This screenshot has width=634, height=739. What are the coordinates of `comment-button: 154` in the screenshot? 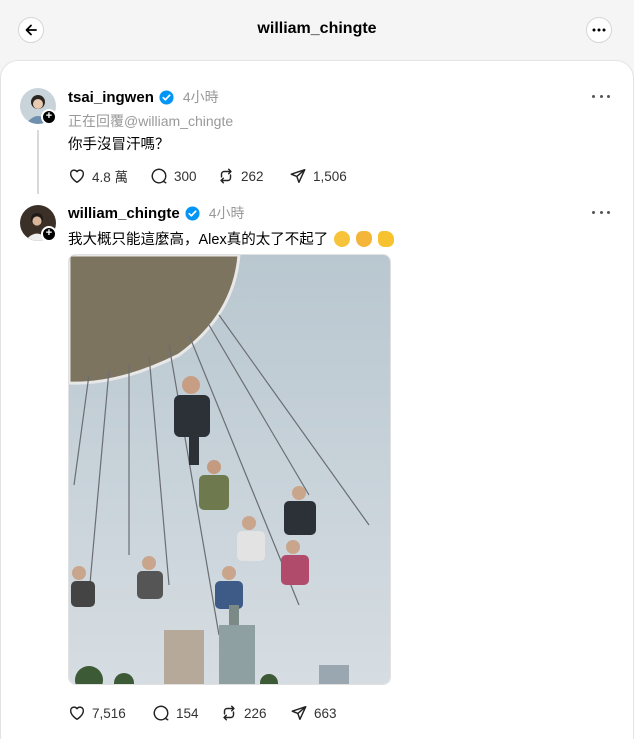 It's located at (186, 713).